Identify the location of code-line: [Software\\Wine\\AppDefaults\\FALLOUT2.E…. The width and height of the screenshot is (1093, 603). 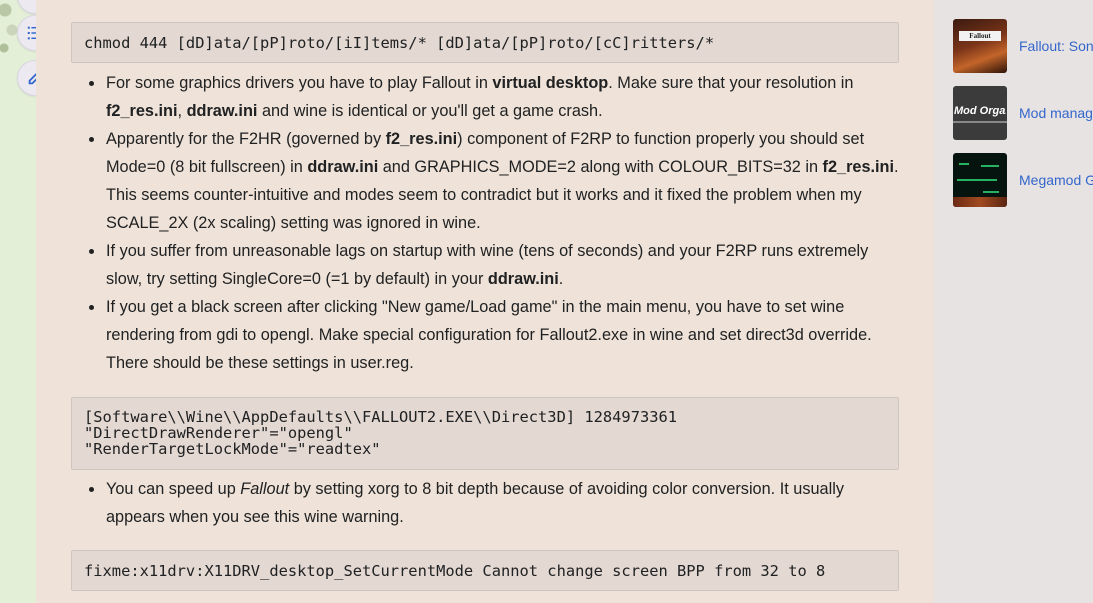
(381, 417).